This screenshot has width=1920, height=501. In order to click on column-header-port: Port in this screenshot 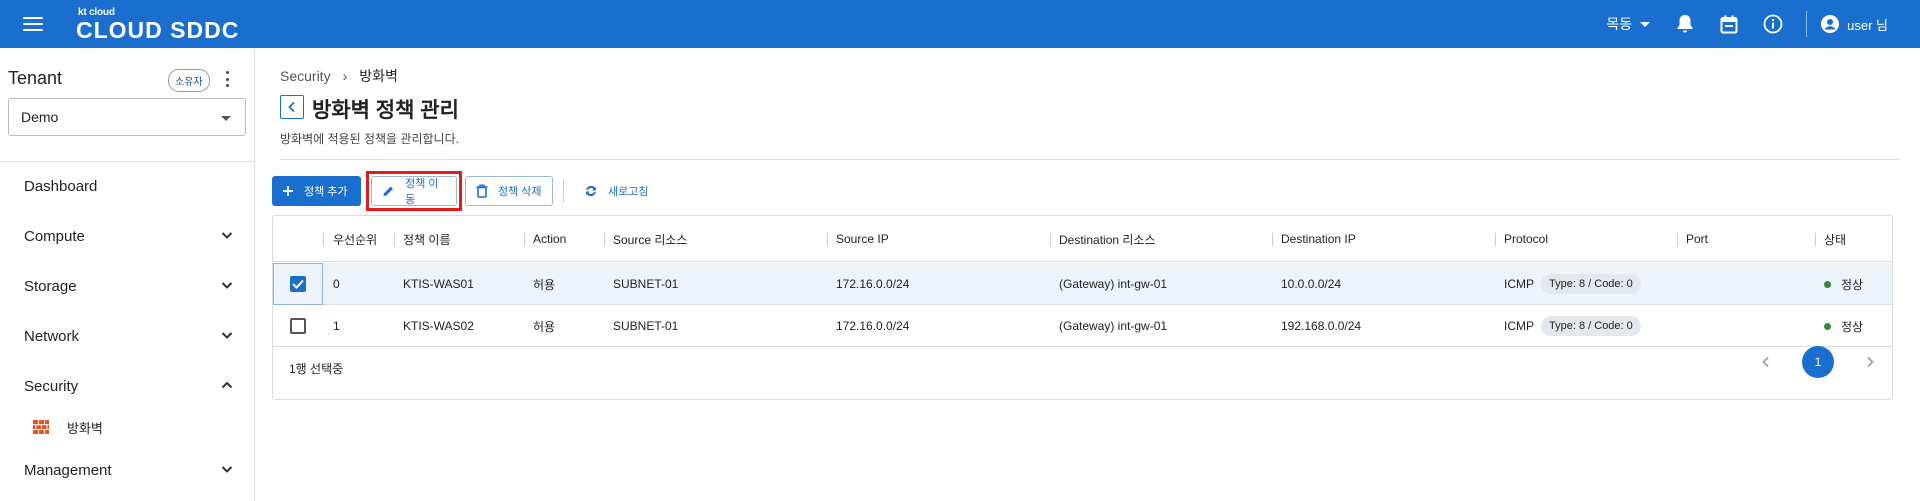, I will do `click(1697, 239)`.